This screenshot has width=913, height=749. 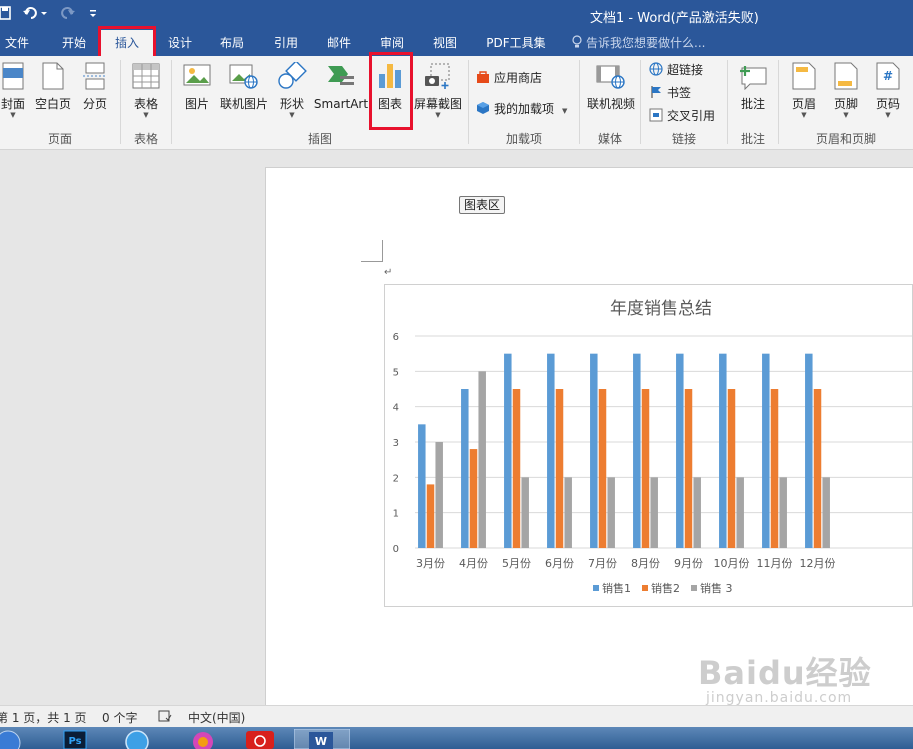 I want to click on online-picture-button: 联机图片, so click(x=244, y=85).